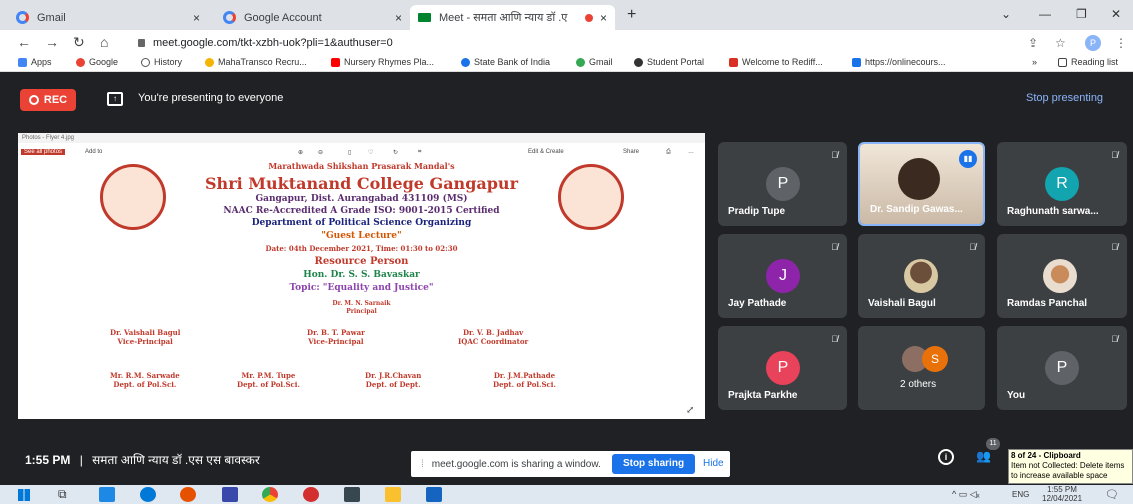  I want to click on stop-sharing-button: Stop sharing, so click(653, 464).